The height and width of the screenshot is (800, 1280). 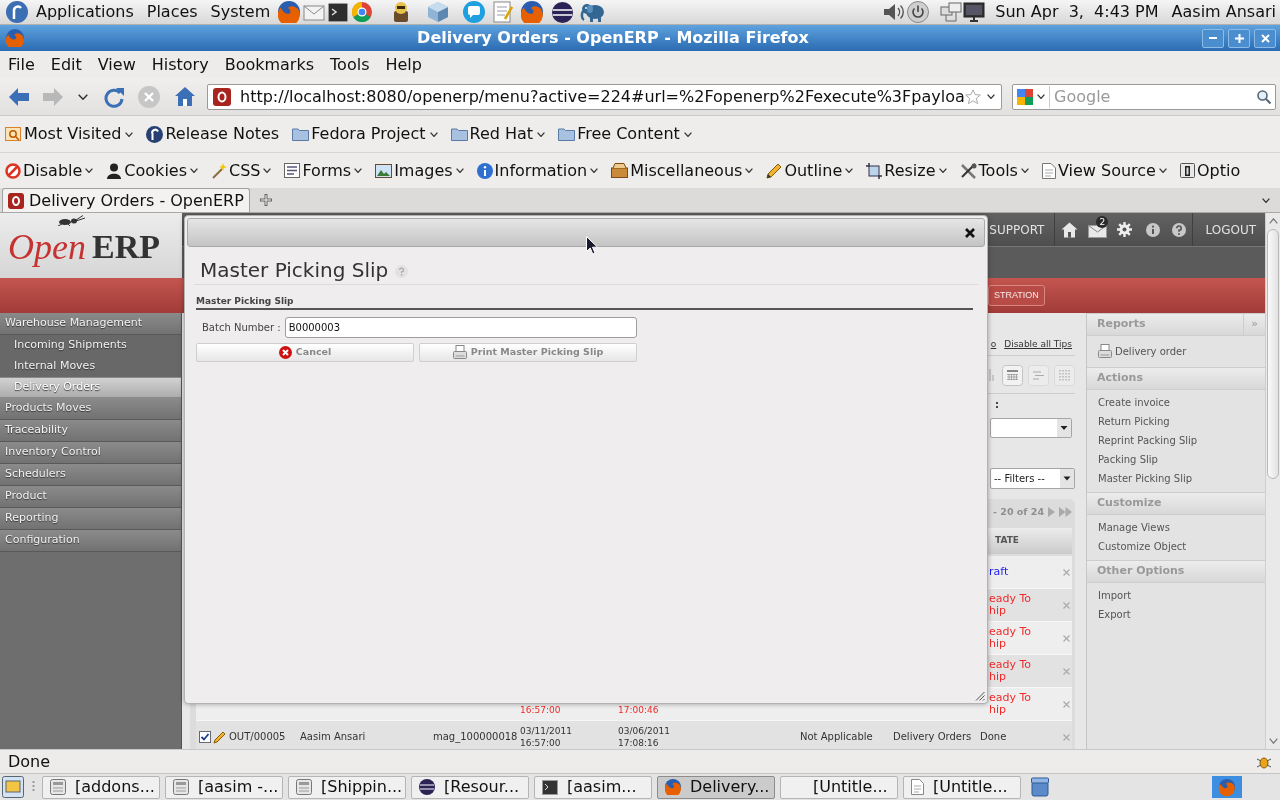 I want to click on action-link: Import, so click(x=1176, y=595).